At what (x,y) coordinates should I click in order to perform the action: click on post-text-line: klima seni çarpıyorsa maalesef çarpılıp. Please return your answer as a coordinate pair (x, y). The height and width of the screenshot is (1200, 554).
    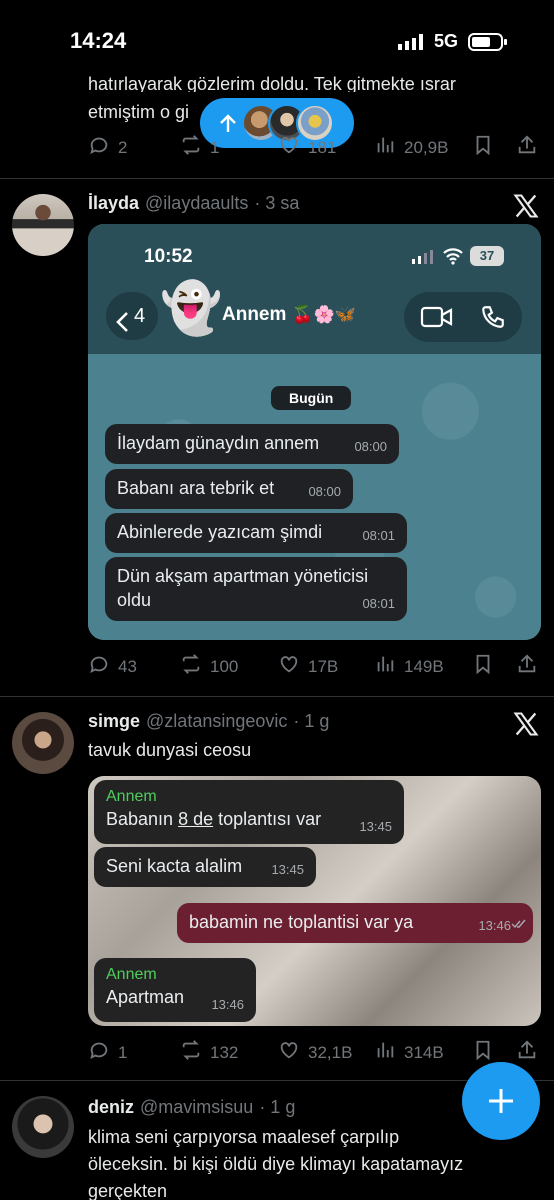
    Looking at the image, I should click on (244, 1137).